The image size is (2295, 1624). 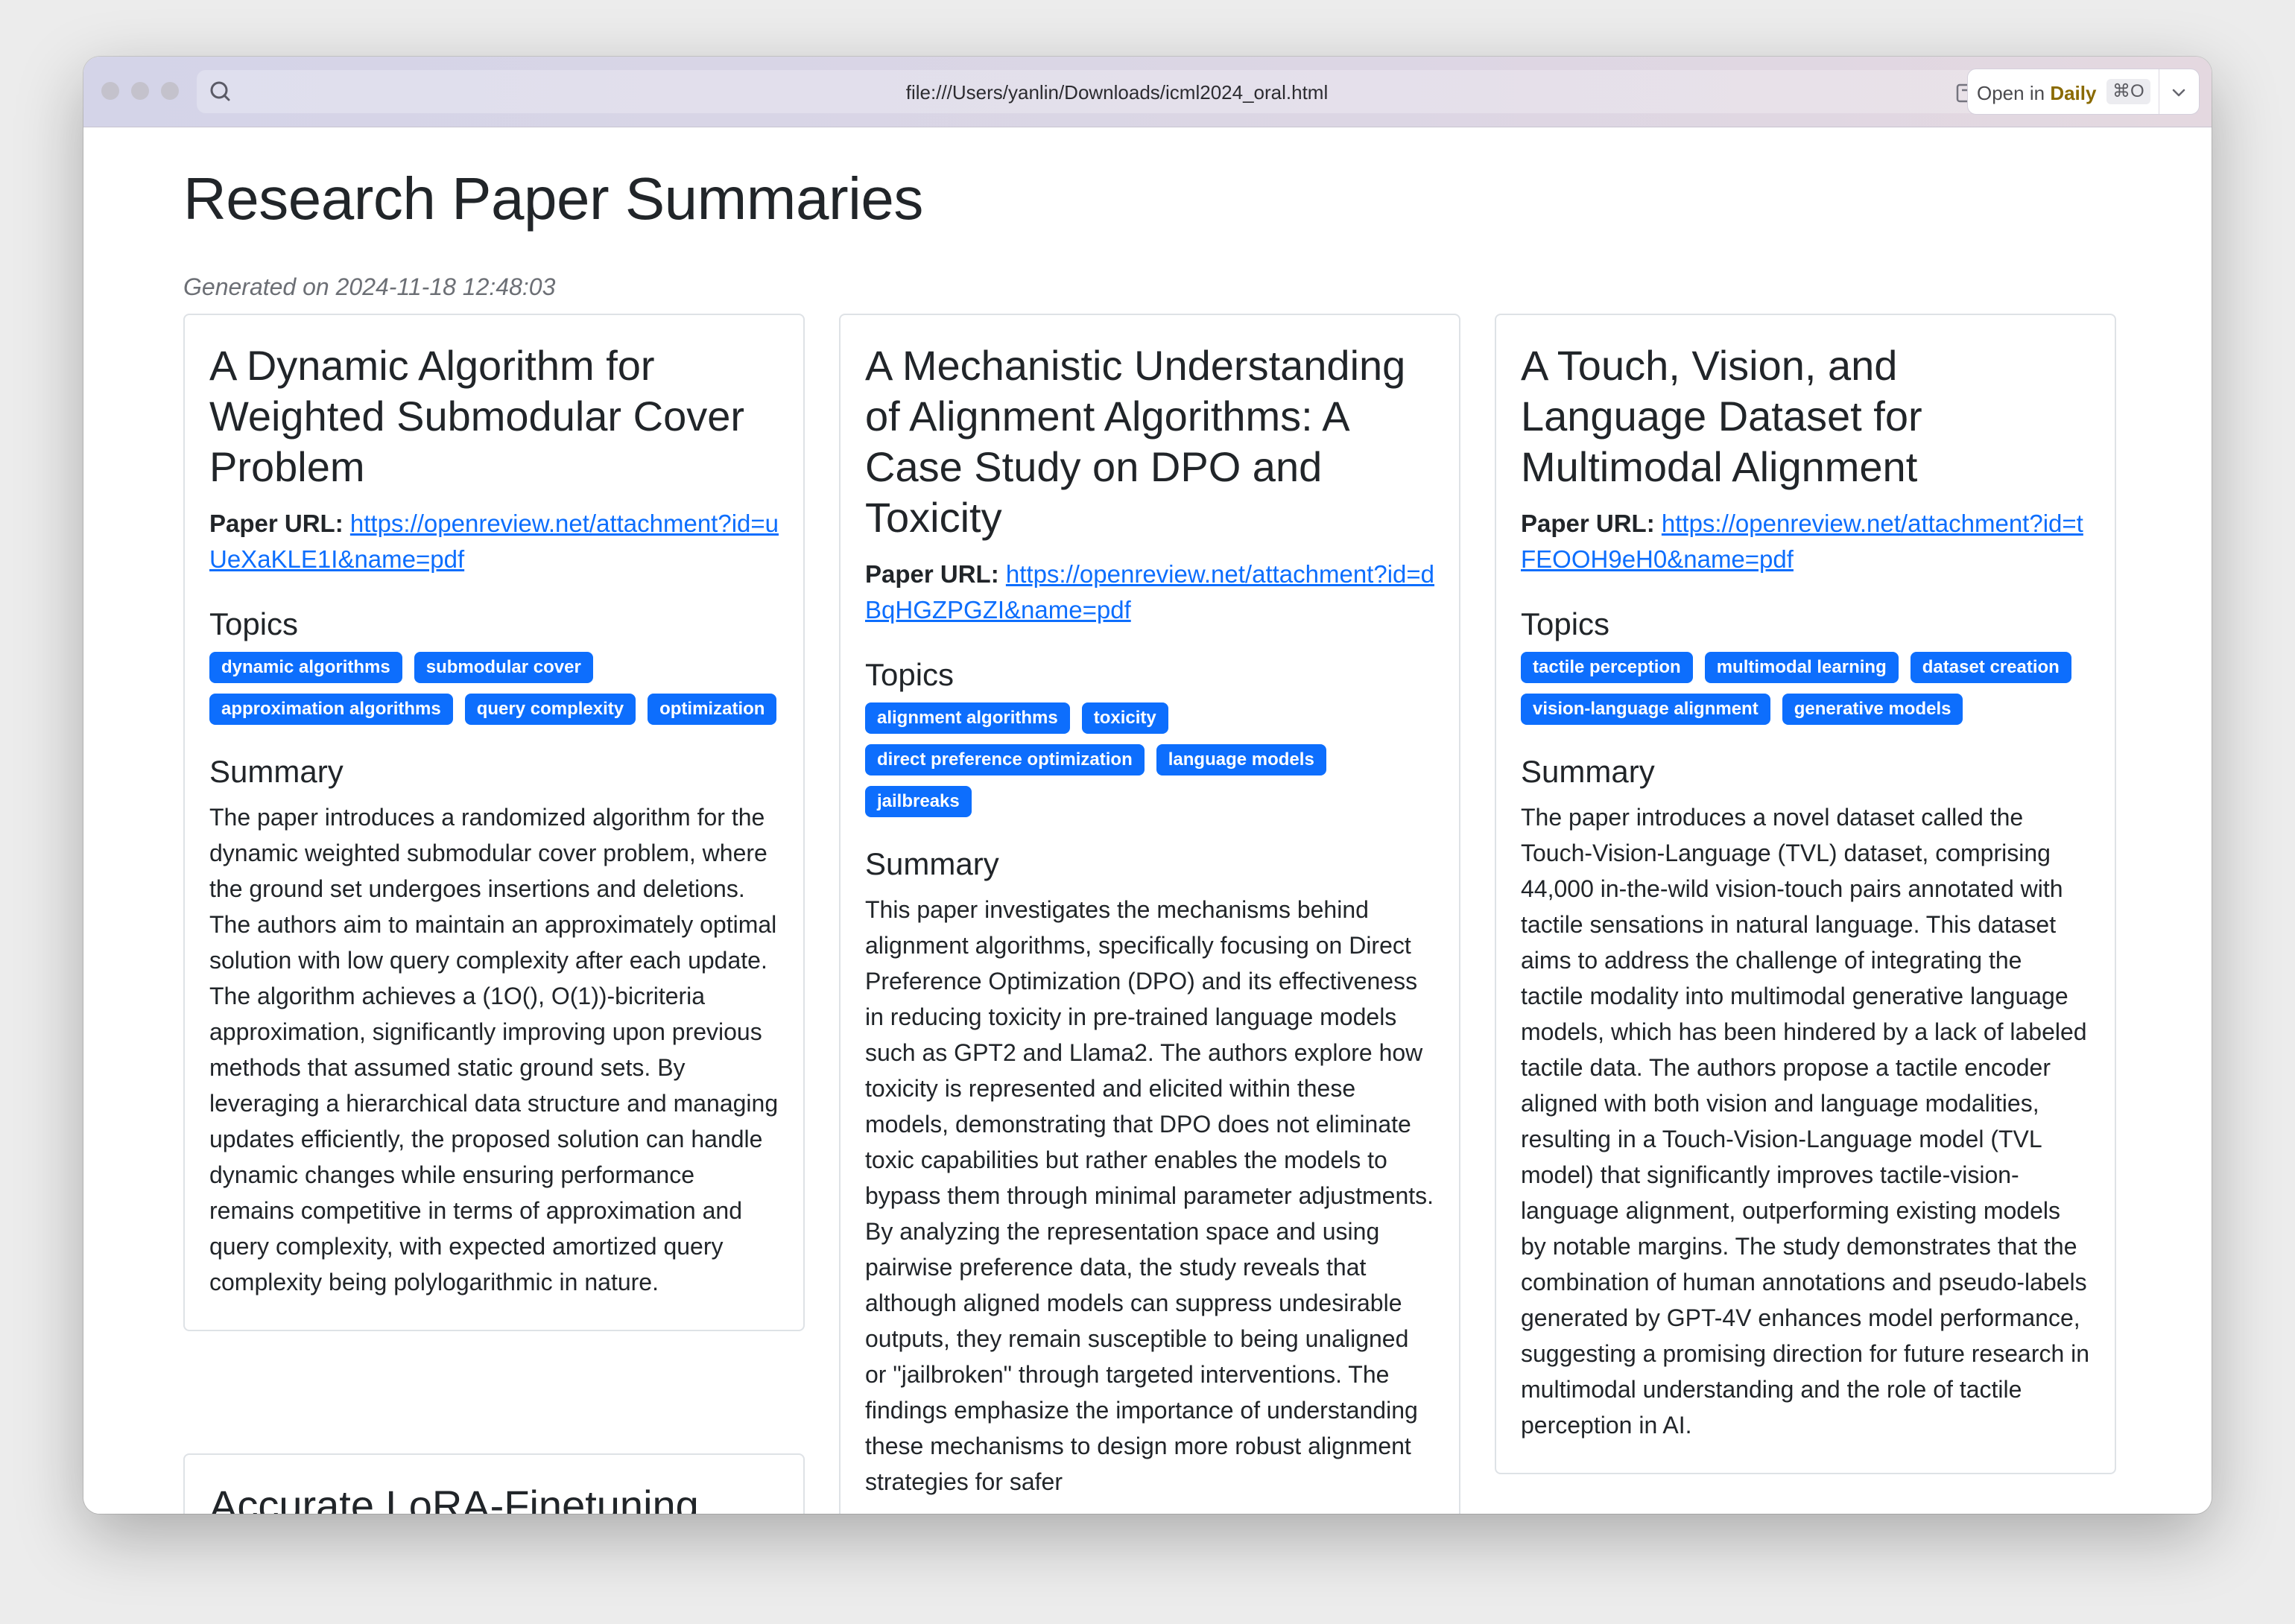 I want to click on open-shortcut-badge: ⌘O, so click(x=2128, y=91).